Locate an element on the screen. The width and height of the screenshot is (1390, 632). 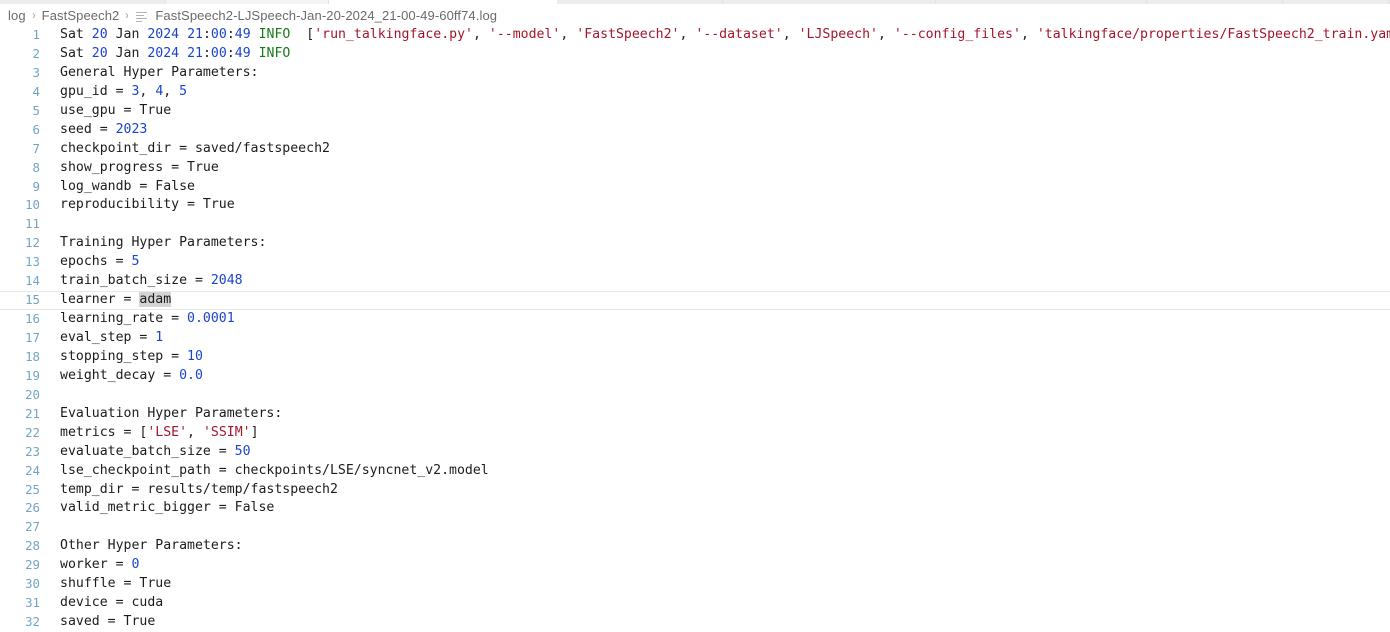
editor-line: 22 metrics = ['LSE', 'SSIM'] is located at coordinates (695, 433).